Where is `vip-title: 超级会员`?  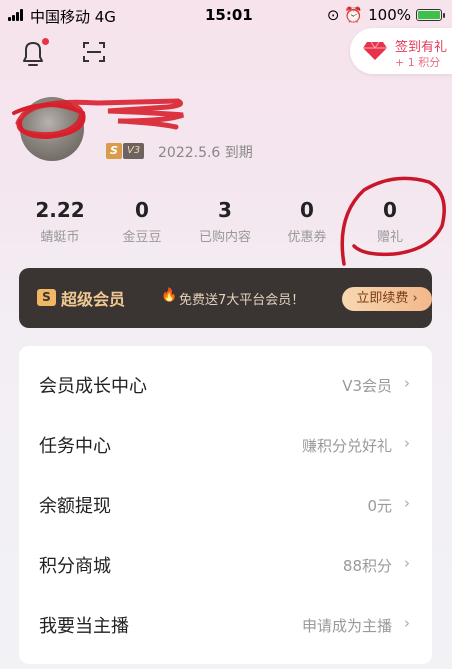 vip-title: 超级会员 is located at coordinates (93, 299).